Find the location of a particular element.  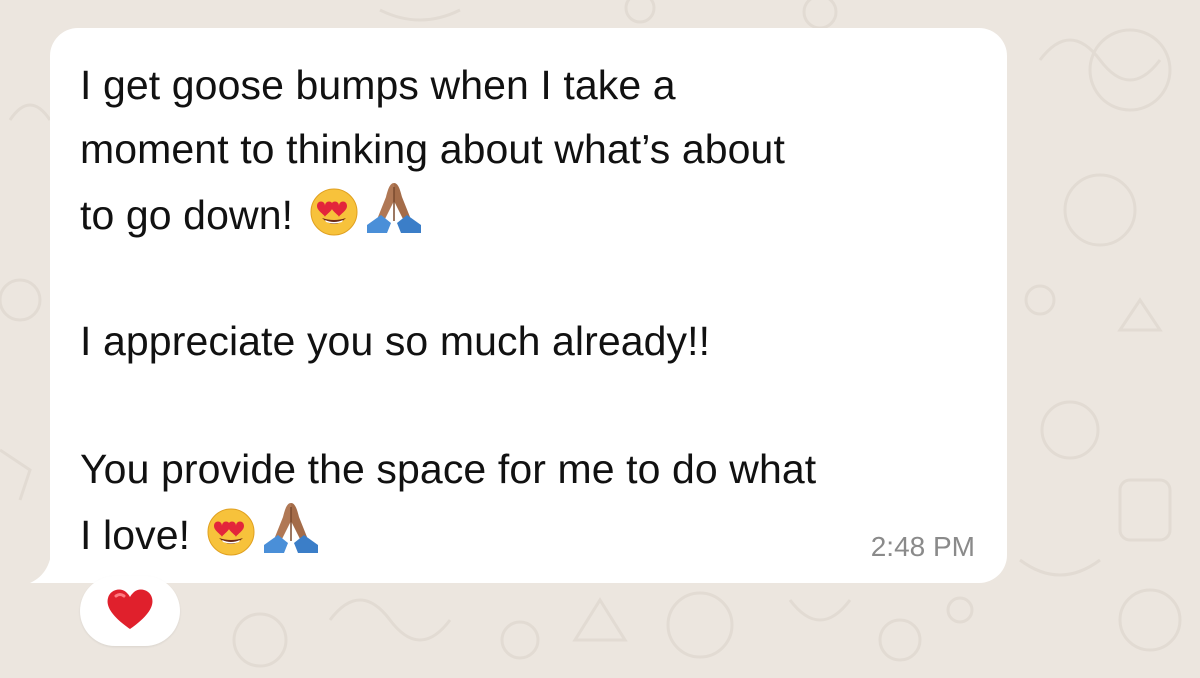

message-line-text: to go down! is located at coordinates (187, 215).